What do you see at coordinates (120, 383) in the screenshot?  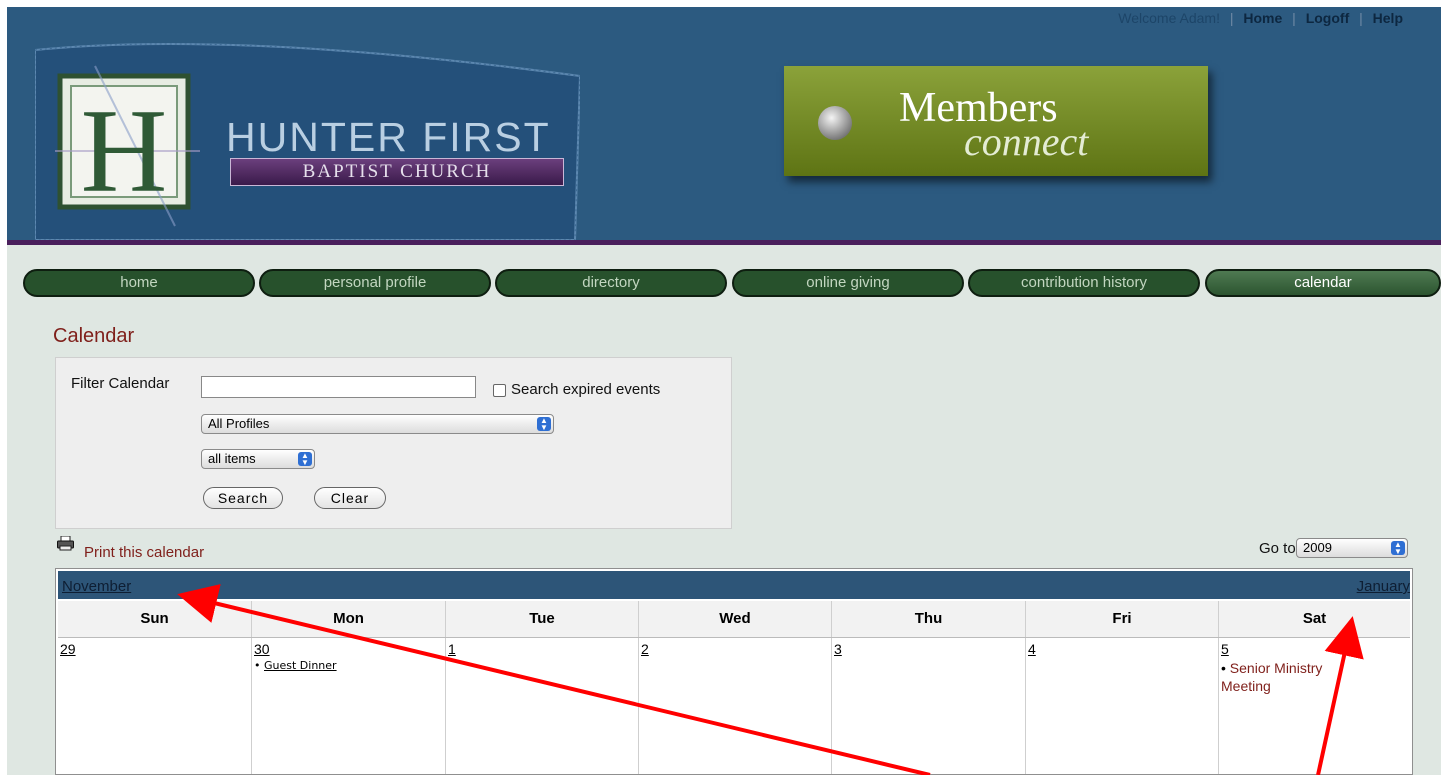 I see `filter-label: Filter Calendar` at bounding box center [120, 383].